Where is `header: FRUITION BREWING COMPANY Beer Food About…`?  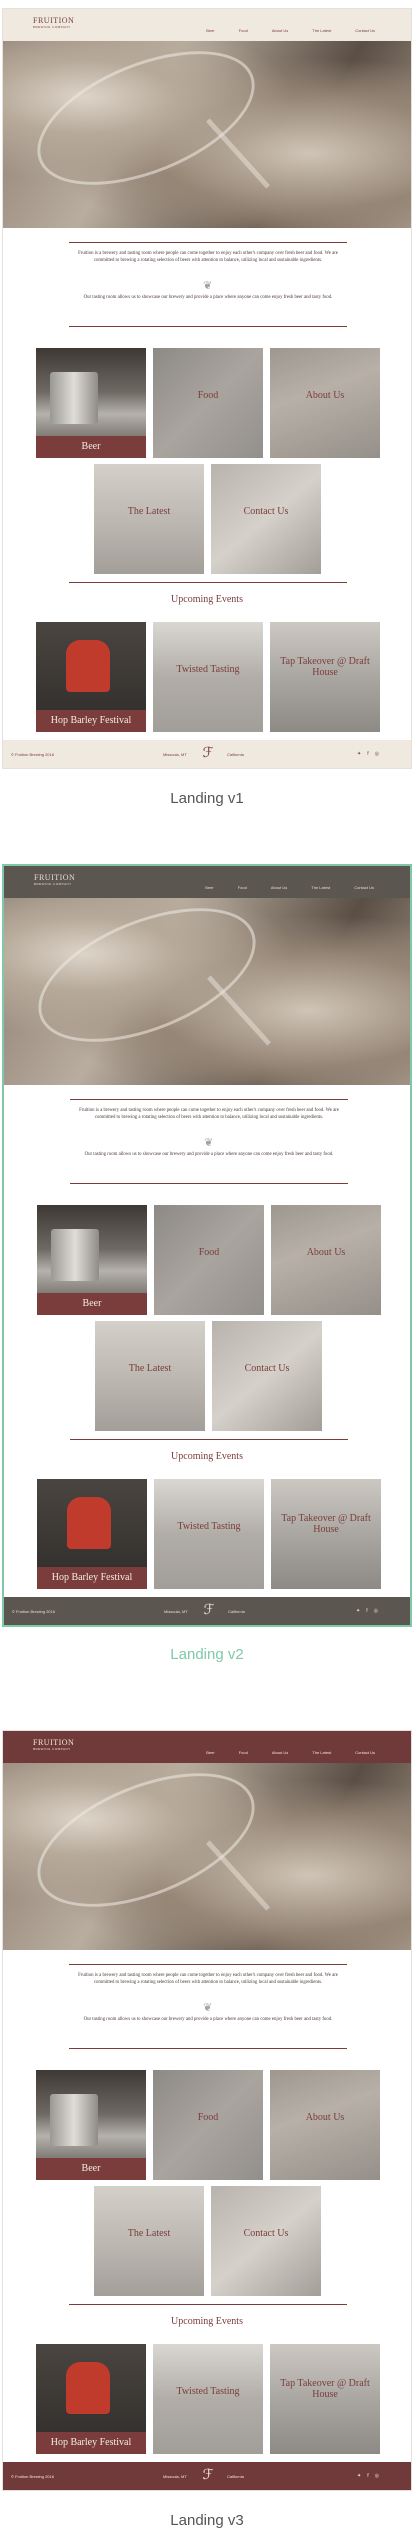
header: FRUITION BREWING COMPANY Beer Food About… is located at coordinates (207, 882).